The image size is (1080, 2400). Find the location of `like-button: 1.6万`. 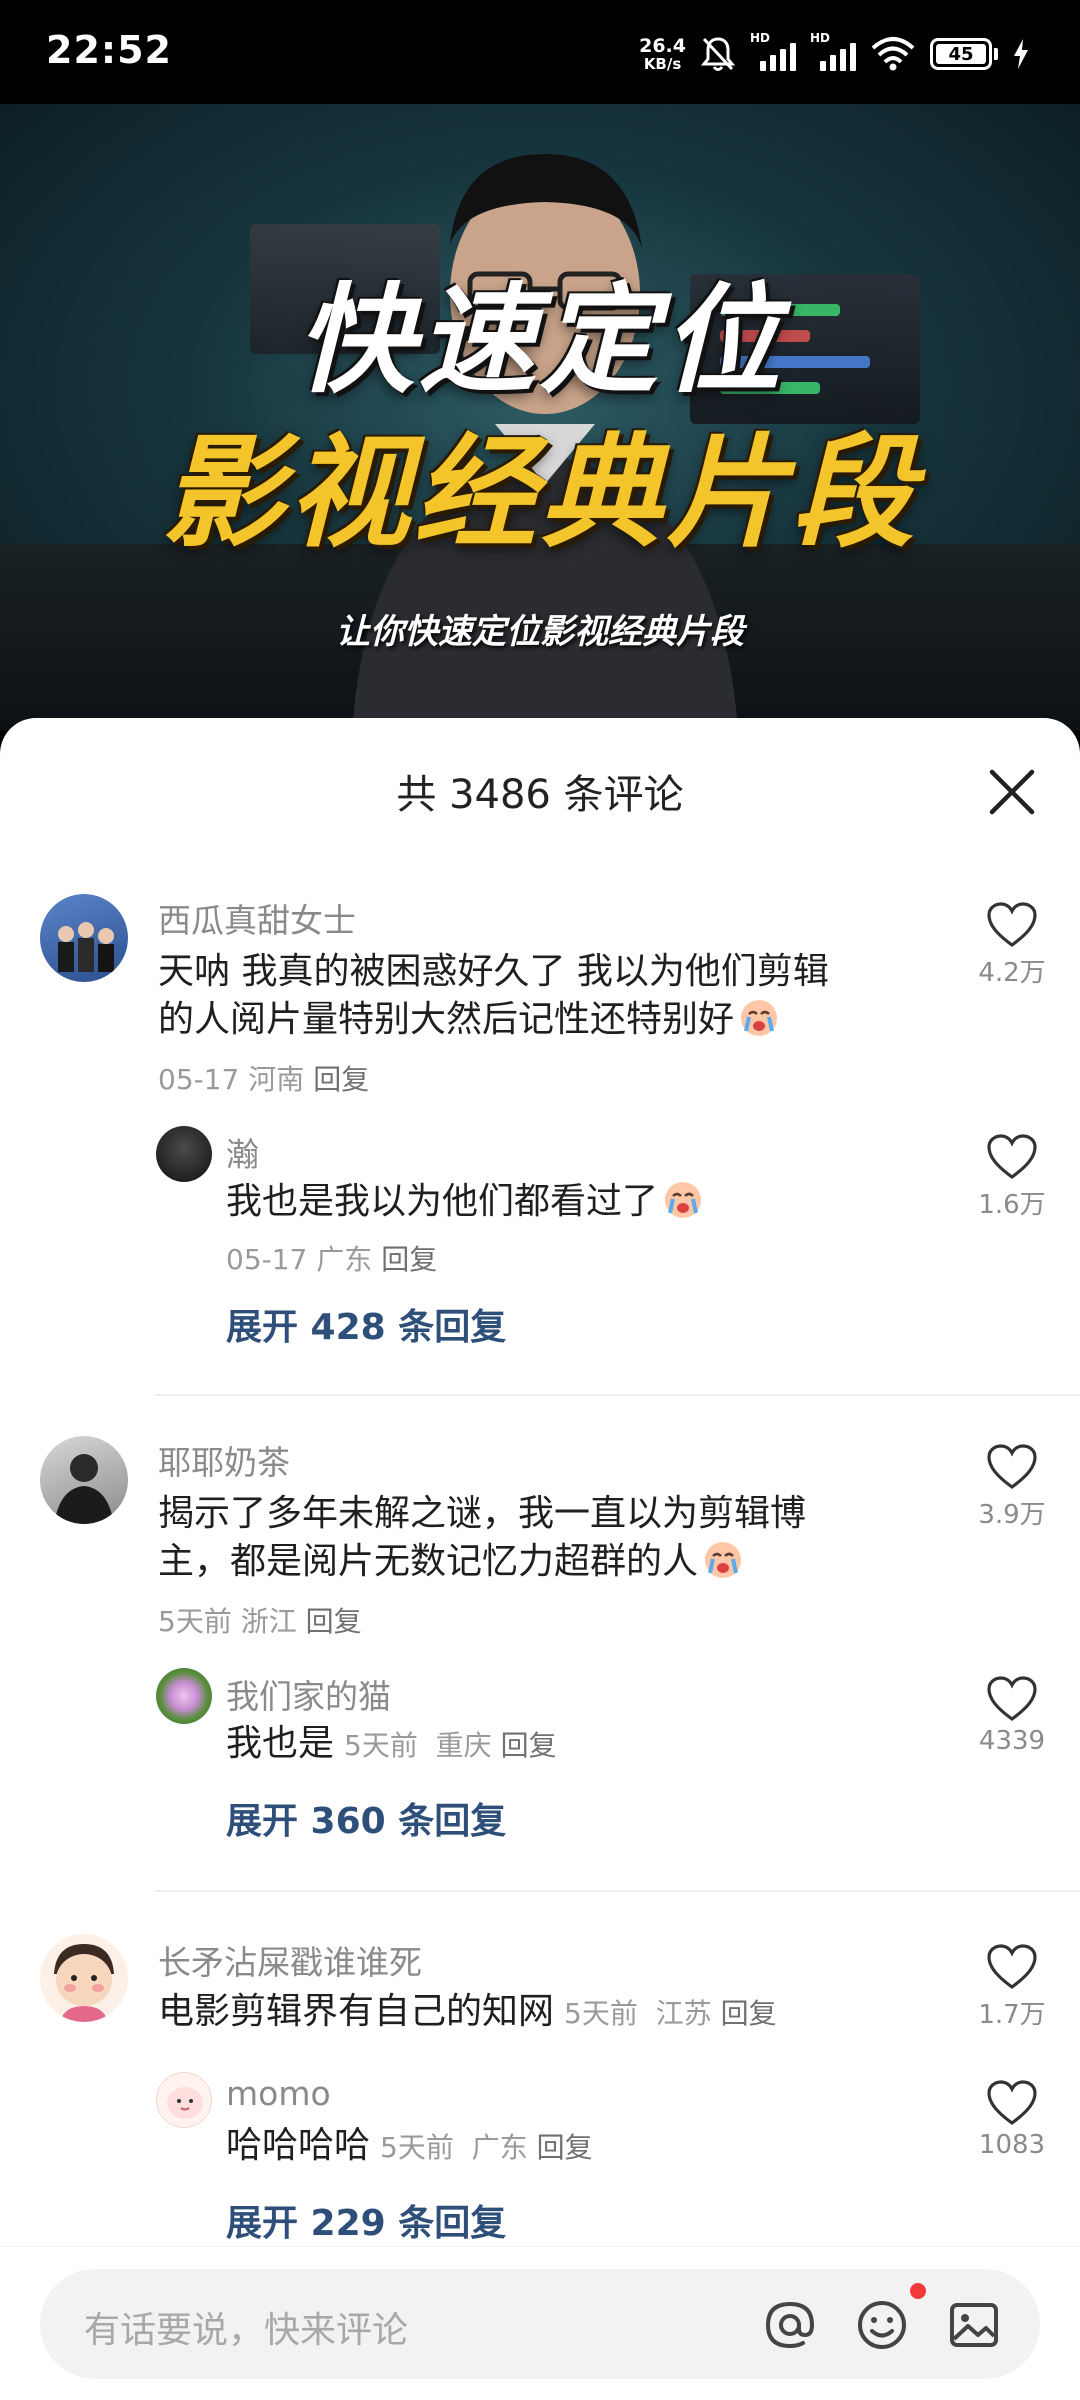

like-button: 1.6万 is located at coordinates (1012, 1177).